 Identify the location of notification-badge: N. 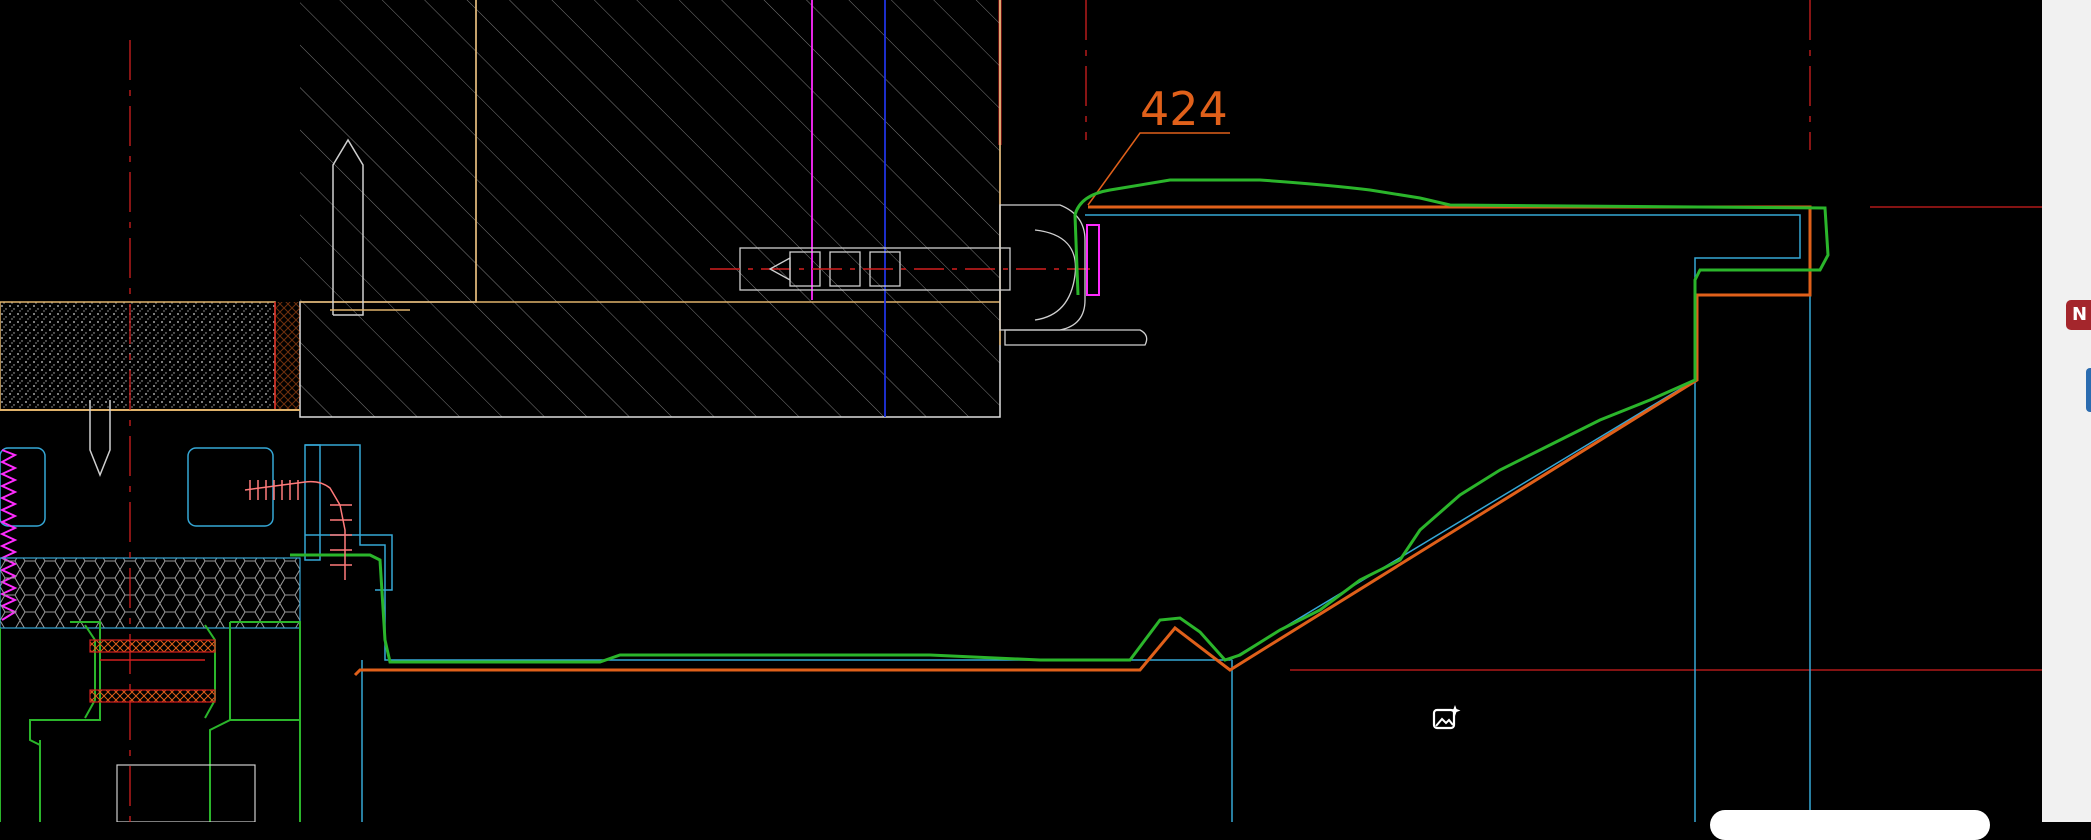
(2078, 315).